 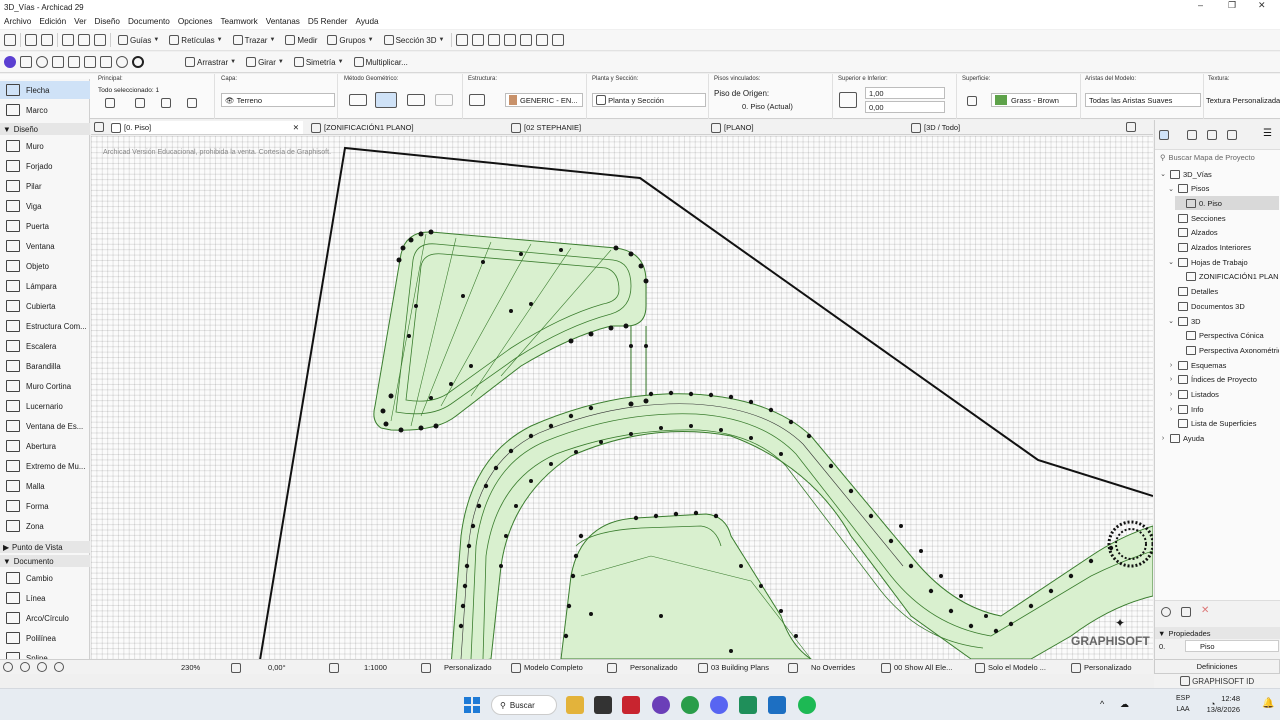 I want to click on scale-value: 1:1000, so click(x=358, y=667).